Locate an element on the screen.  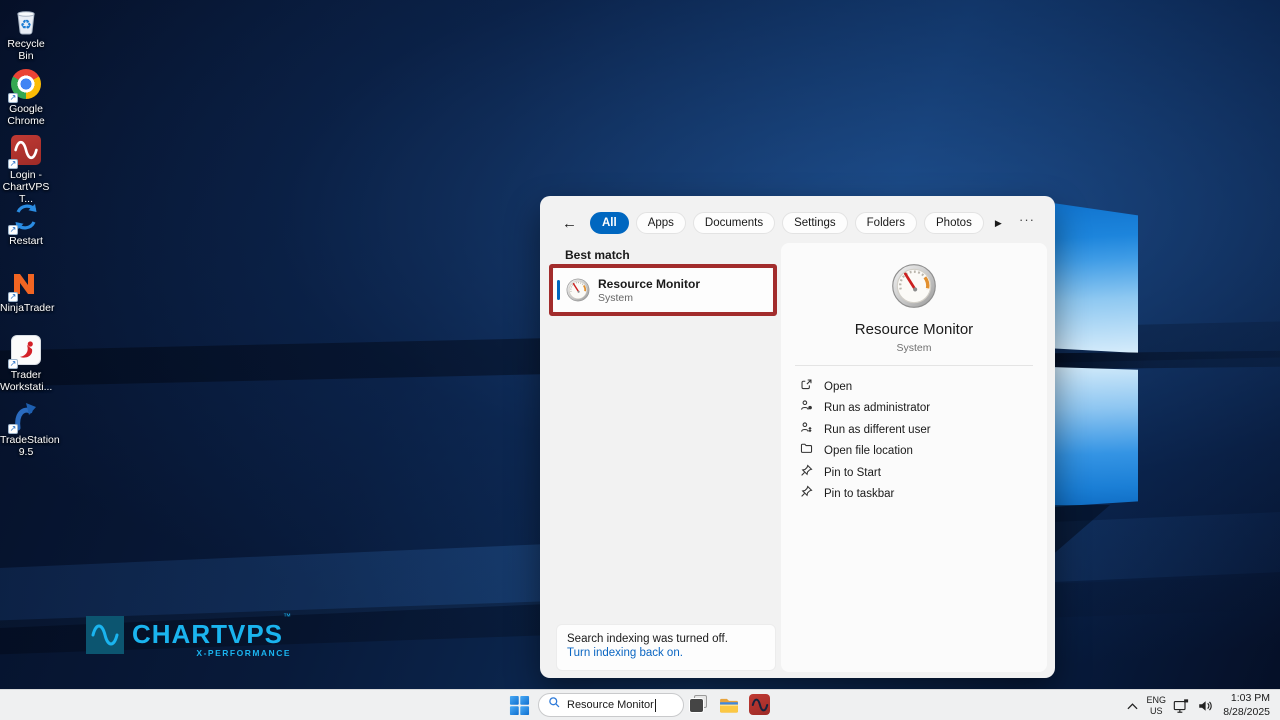
resource-monitor-gauge-icon is located at coordinates (578, 290).